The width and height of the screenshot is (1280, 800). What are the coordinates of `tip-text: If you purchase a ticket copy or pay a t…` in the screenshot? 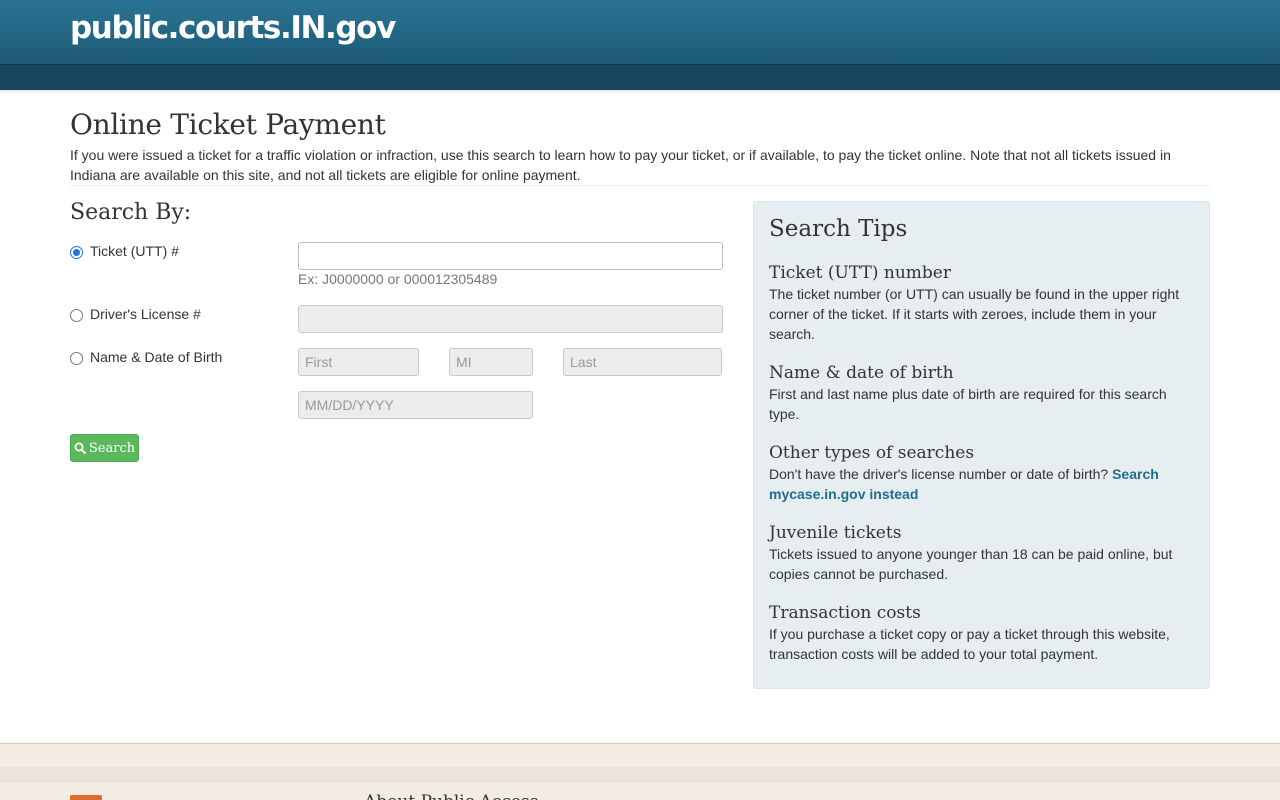 It's located at (969, 644).